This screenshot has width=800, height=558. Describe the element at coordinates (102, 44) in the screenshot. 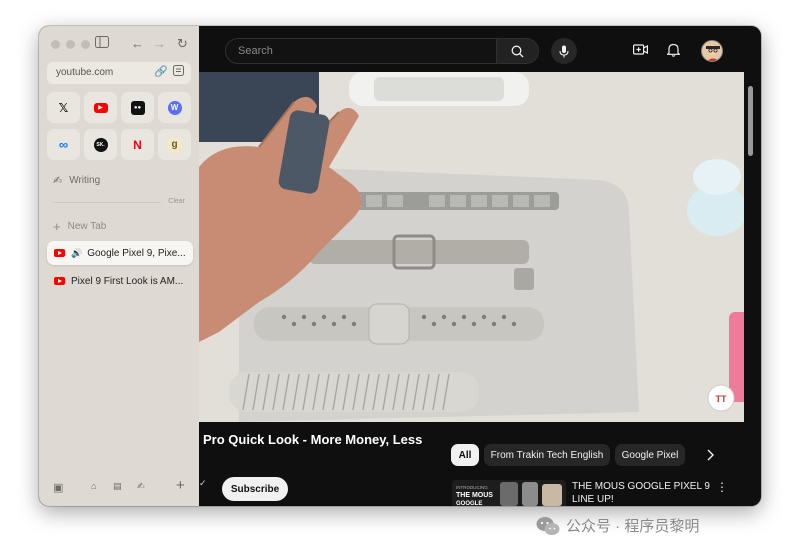

I see `sidebar-toggle-icon` at that location.